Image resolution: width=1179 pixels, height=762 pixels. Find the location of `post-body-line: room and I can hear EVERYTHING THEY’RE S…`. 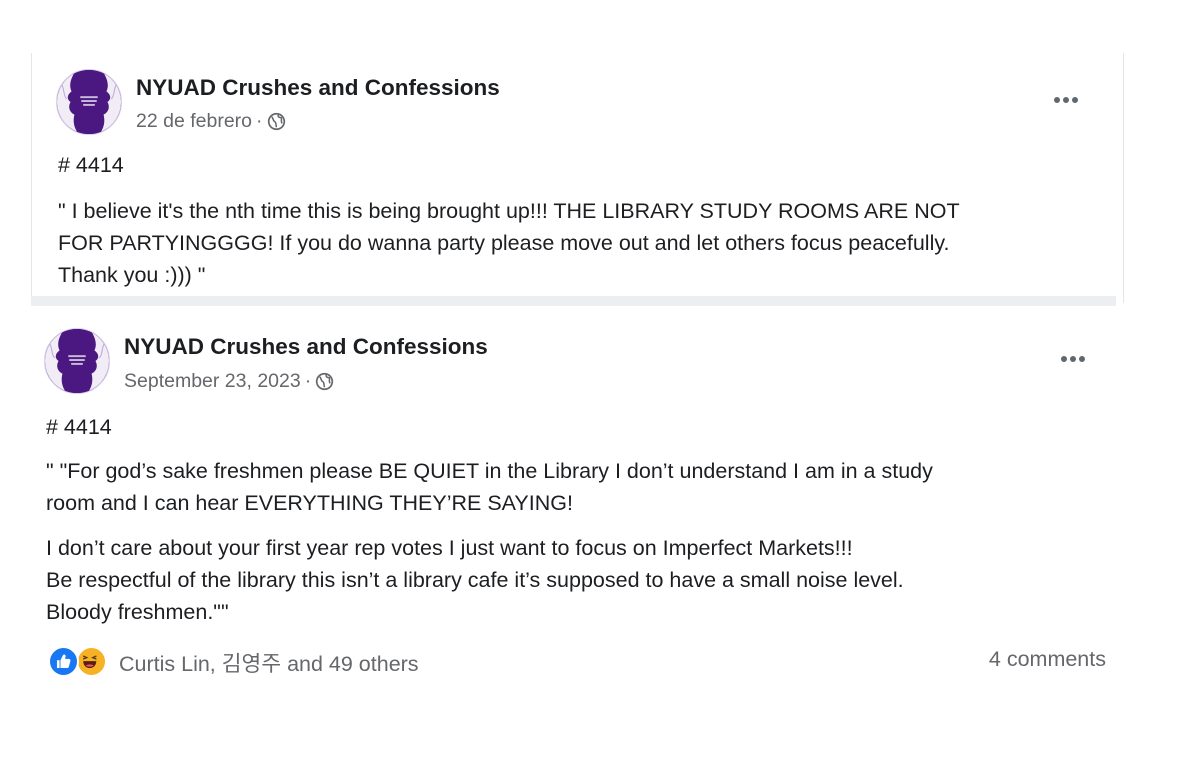

post-body-line: room and I can hear EVERYTHING THEY’RE S… is located at coordinates (309, 503).